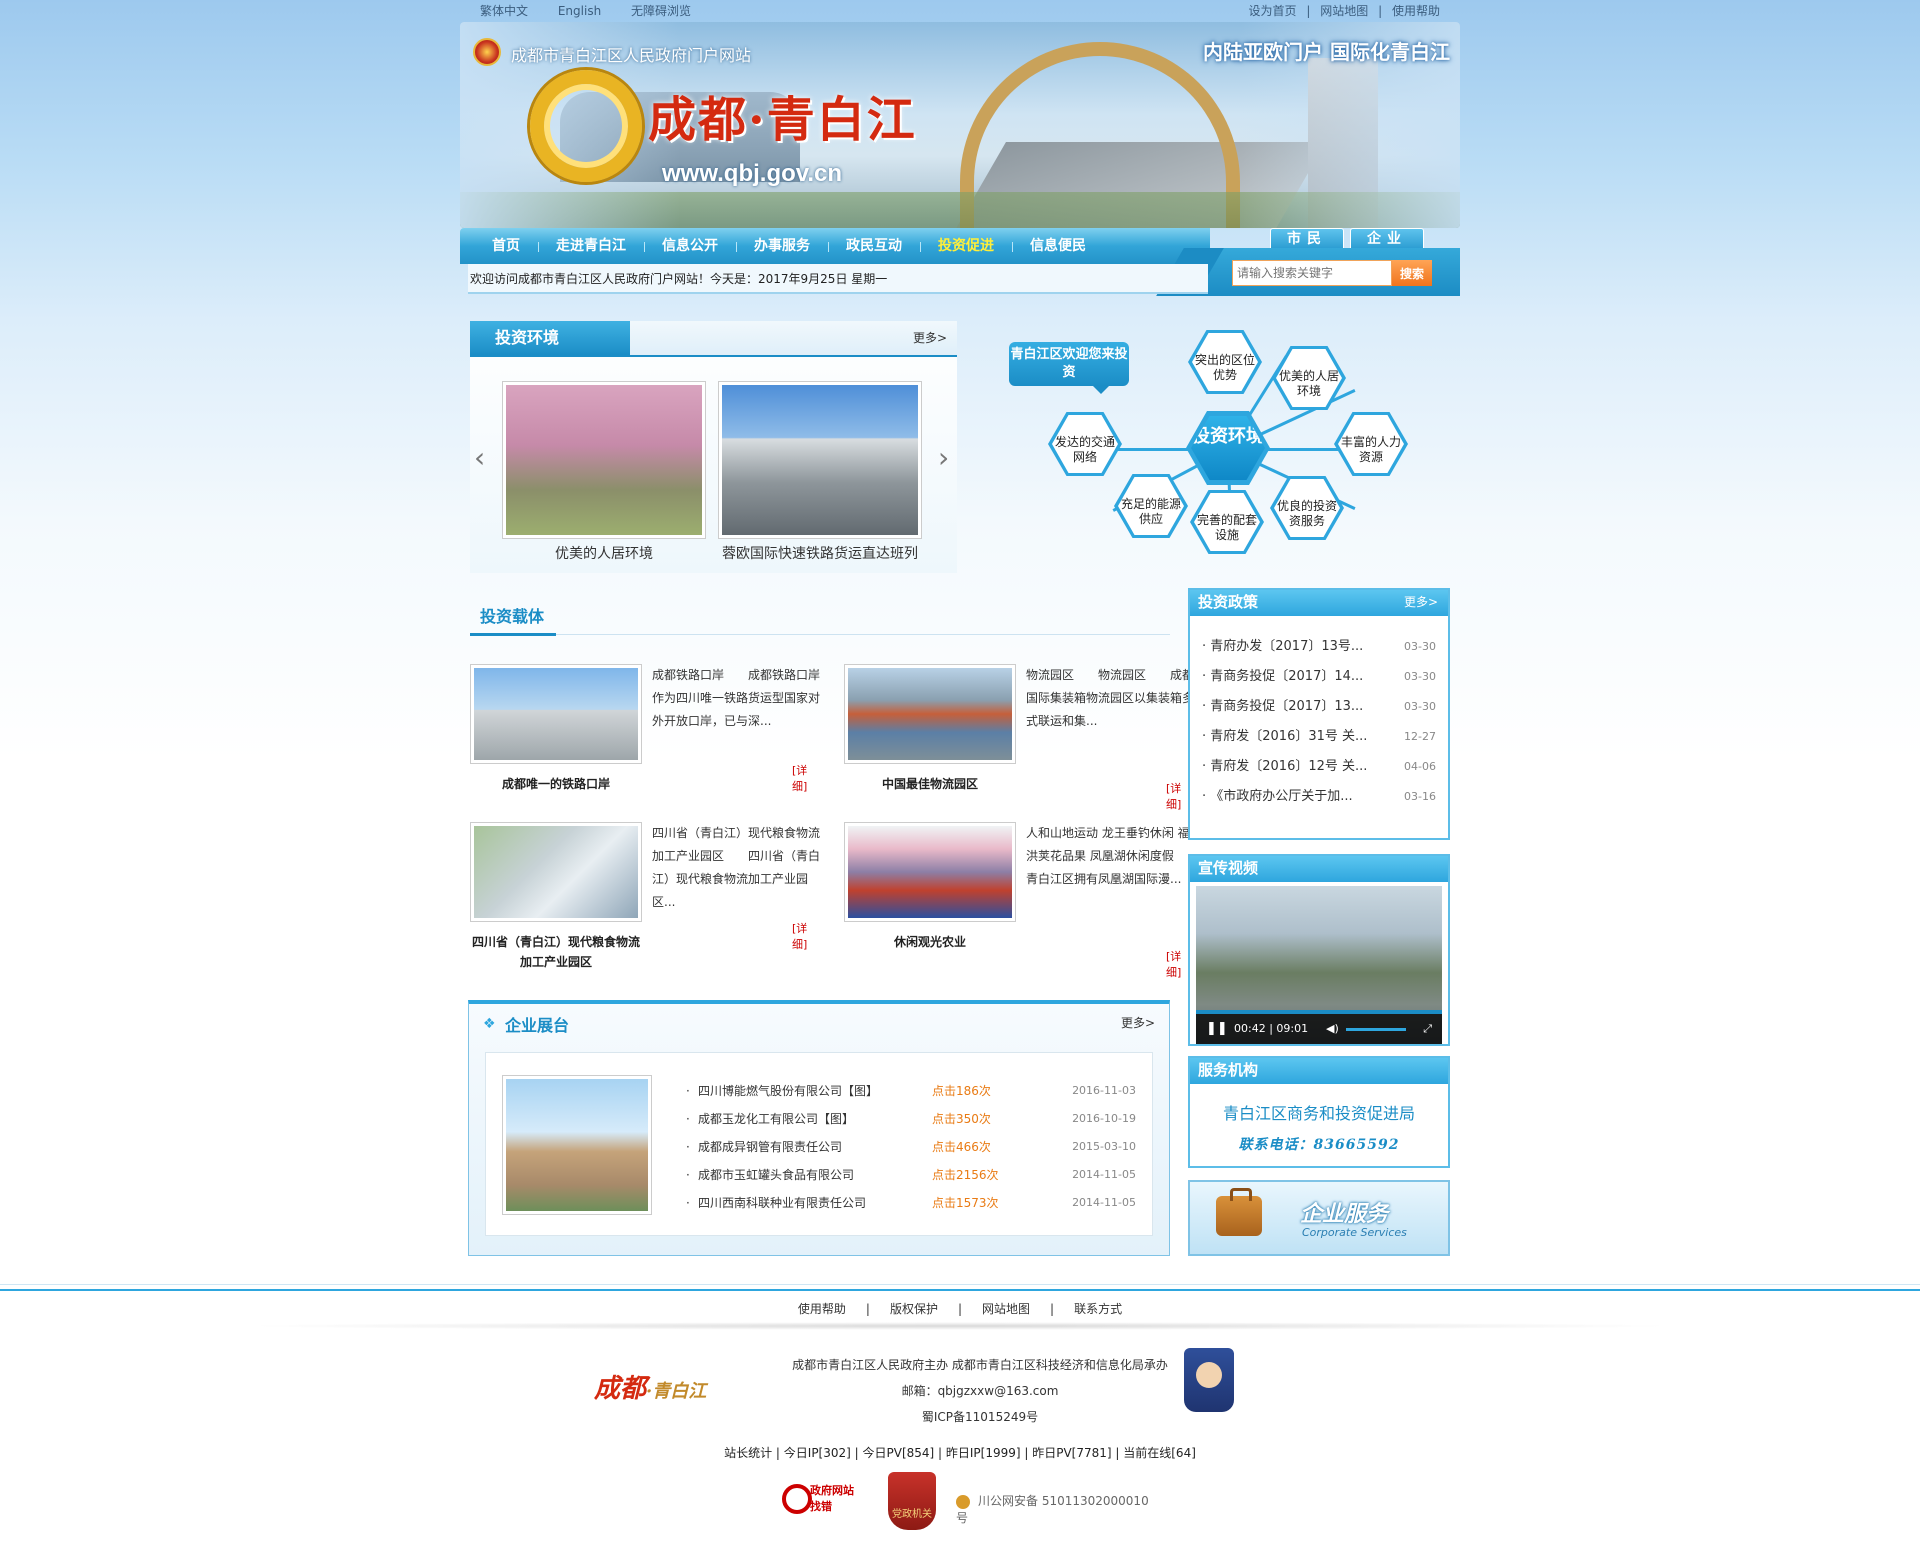  What do you see at coordinates (1321, 677) in the screenshot?
I see `list-item: · 青商务投促〔2017〕14... 03-30` at bounding box center [1321, 677].